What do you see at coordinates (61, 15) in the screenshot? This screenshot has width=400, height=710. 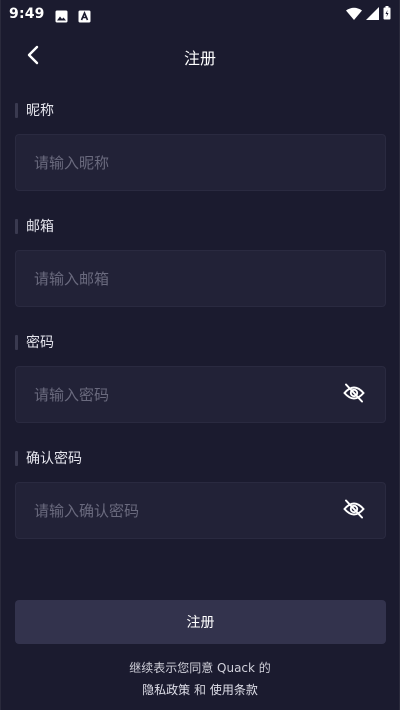 I see `image-icon` at bounding box center [61, 15].